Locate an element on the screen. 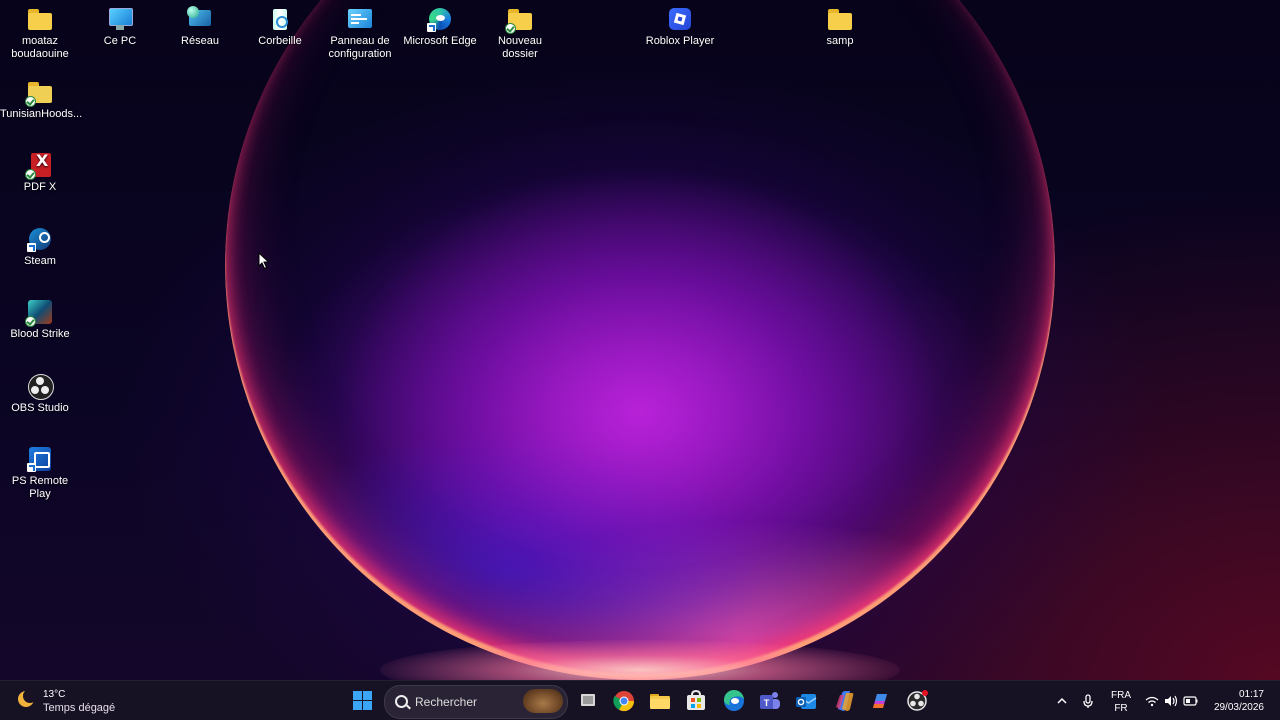 The image size is (1280, 720). outlook-icon is located at coordinates (806, 701).